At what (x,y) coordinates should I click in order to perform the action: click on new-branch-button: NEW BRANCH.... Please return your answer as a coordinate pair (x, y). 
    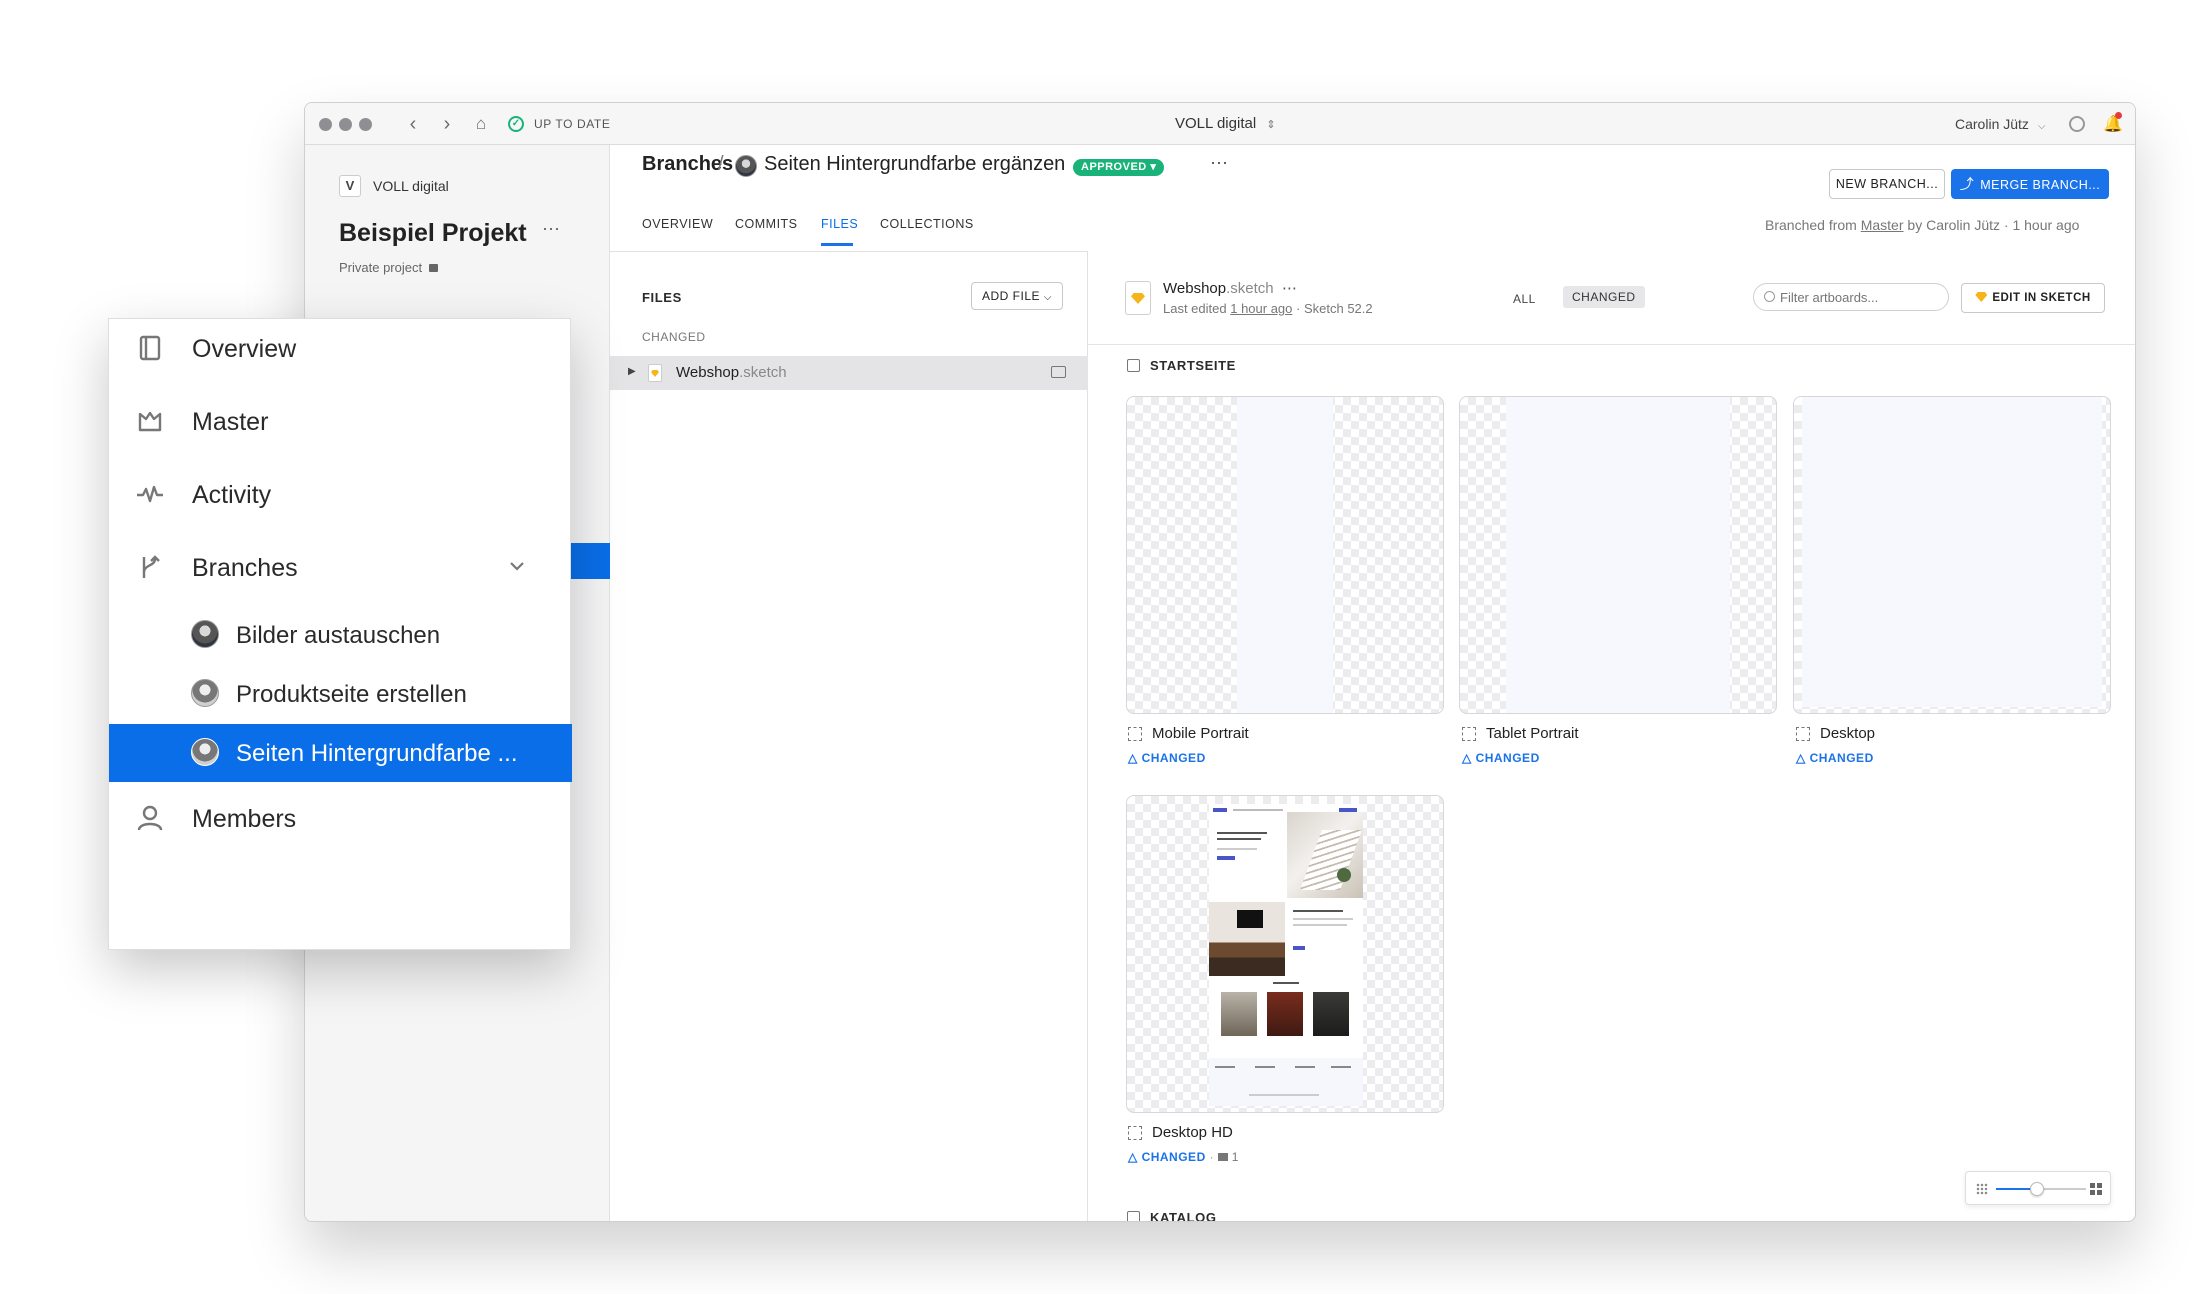
    Looking at the image, I should click on (1887, 184).